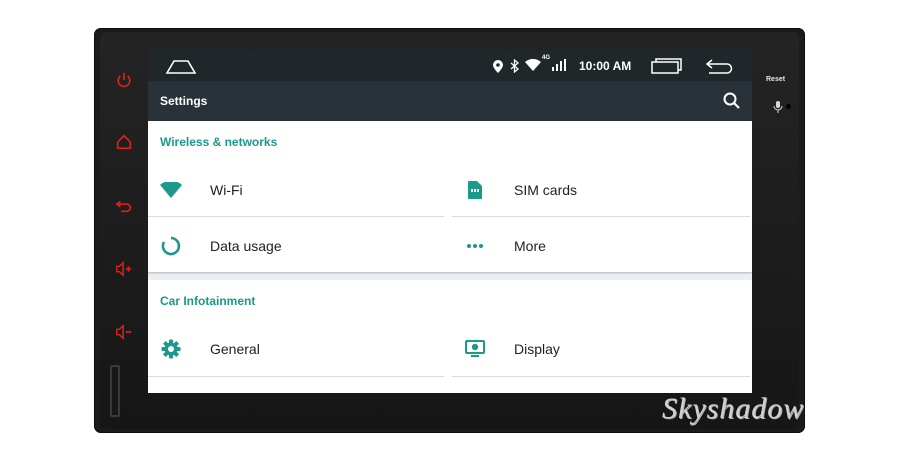 The width and height of the screenshot is (900, 464). What do you see at coordinates (235, 349) in the screenshot?
I see `setting-label: General` at bounding box center [235, 349].